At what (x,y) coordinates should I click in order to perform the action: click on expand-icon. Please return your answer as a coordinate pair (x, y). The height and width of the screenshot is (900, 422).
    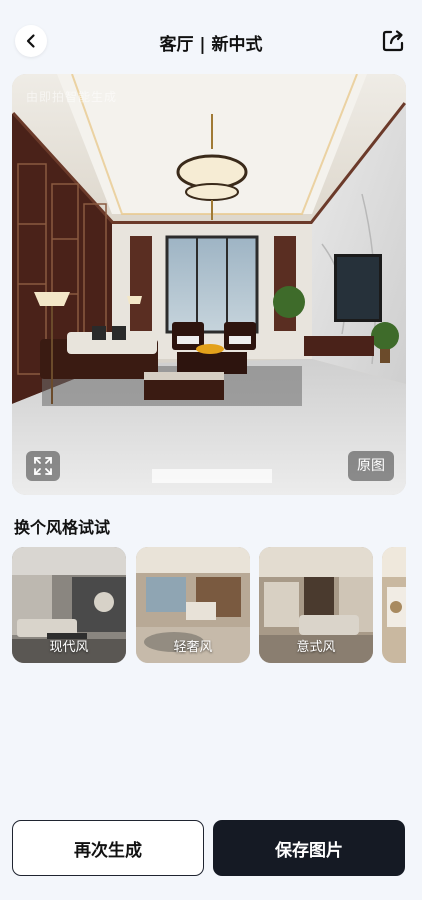
    Looking at the image, I should click on (43, 466).